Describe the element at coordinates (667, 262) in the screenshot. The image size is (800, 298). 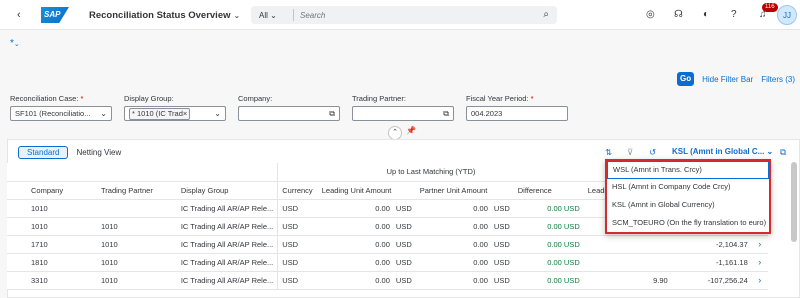
I see `cell-leading-extra: -1,161.18` at that location.